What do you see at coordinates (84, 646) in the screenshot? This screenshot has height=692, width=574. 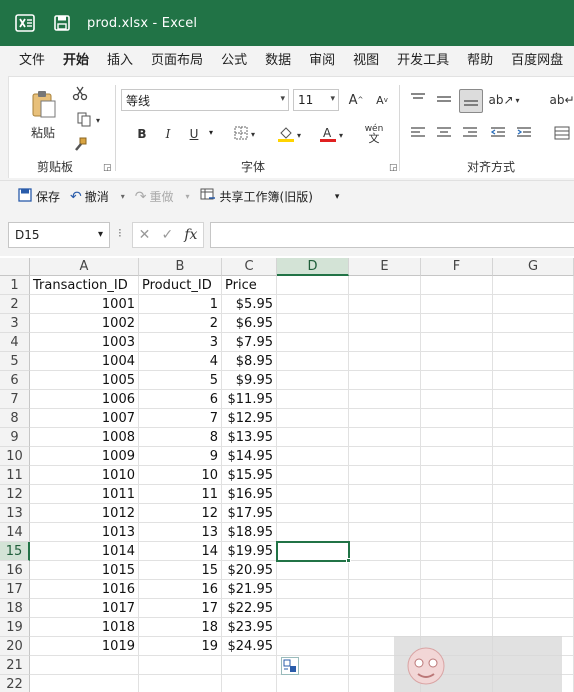 I see `table-cell: 1019` at bounding box center [84, 646].